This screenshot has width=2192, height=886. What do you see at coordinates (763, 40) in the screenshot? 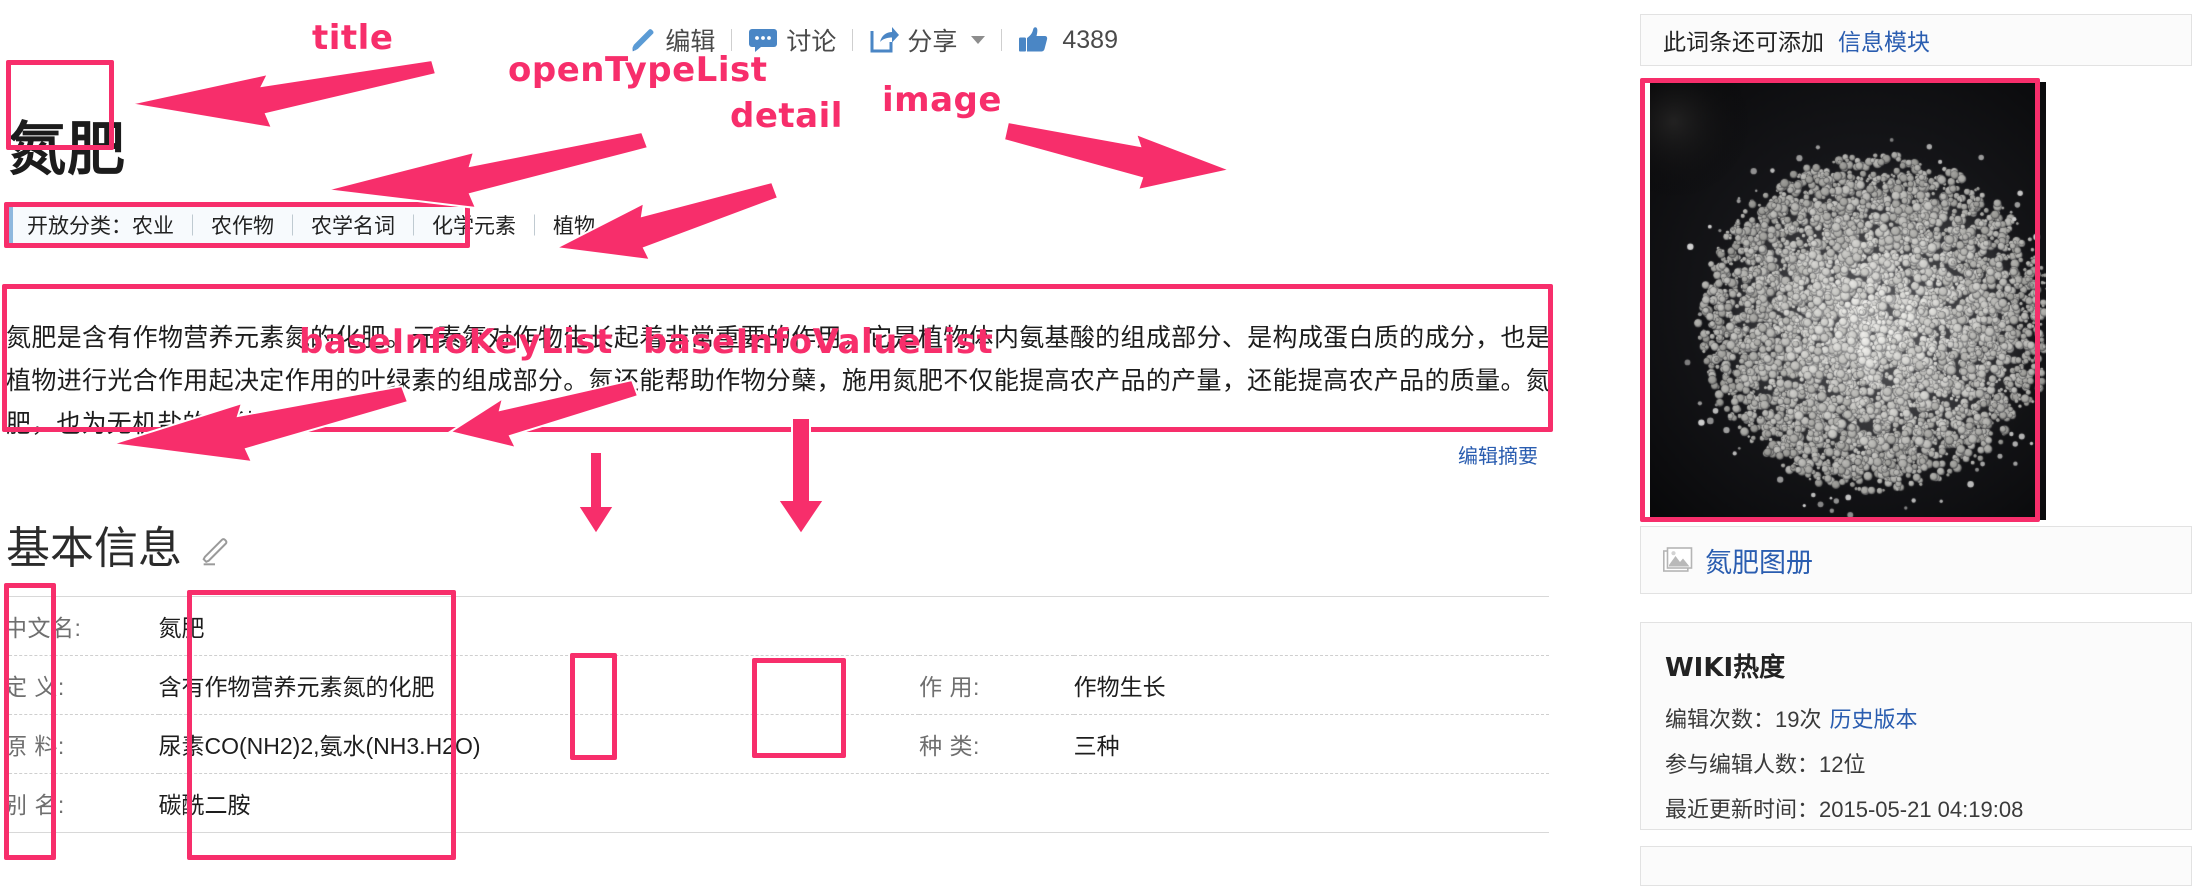
I see `comment-icon` at bounding box center [763, 40].